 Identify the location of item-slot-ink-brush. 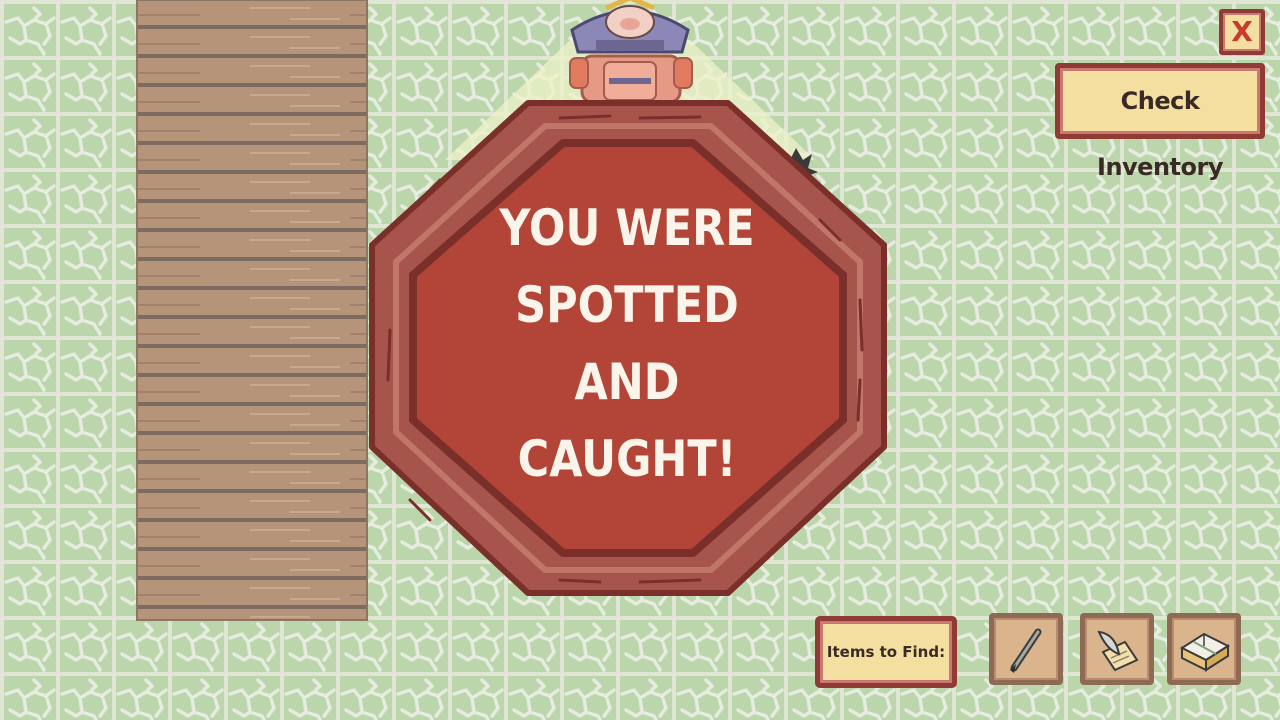
(1026, 649).